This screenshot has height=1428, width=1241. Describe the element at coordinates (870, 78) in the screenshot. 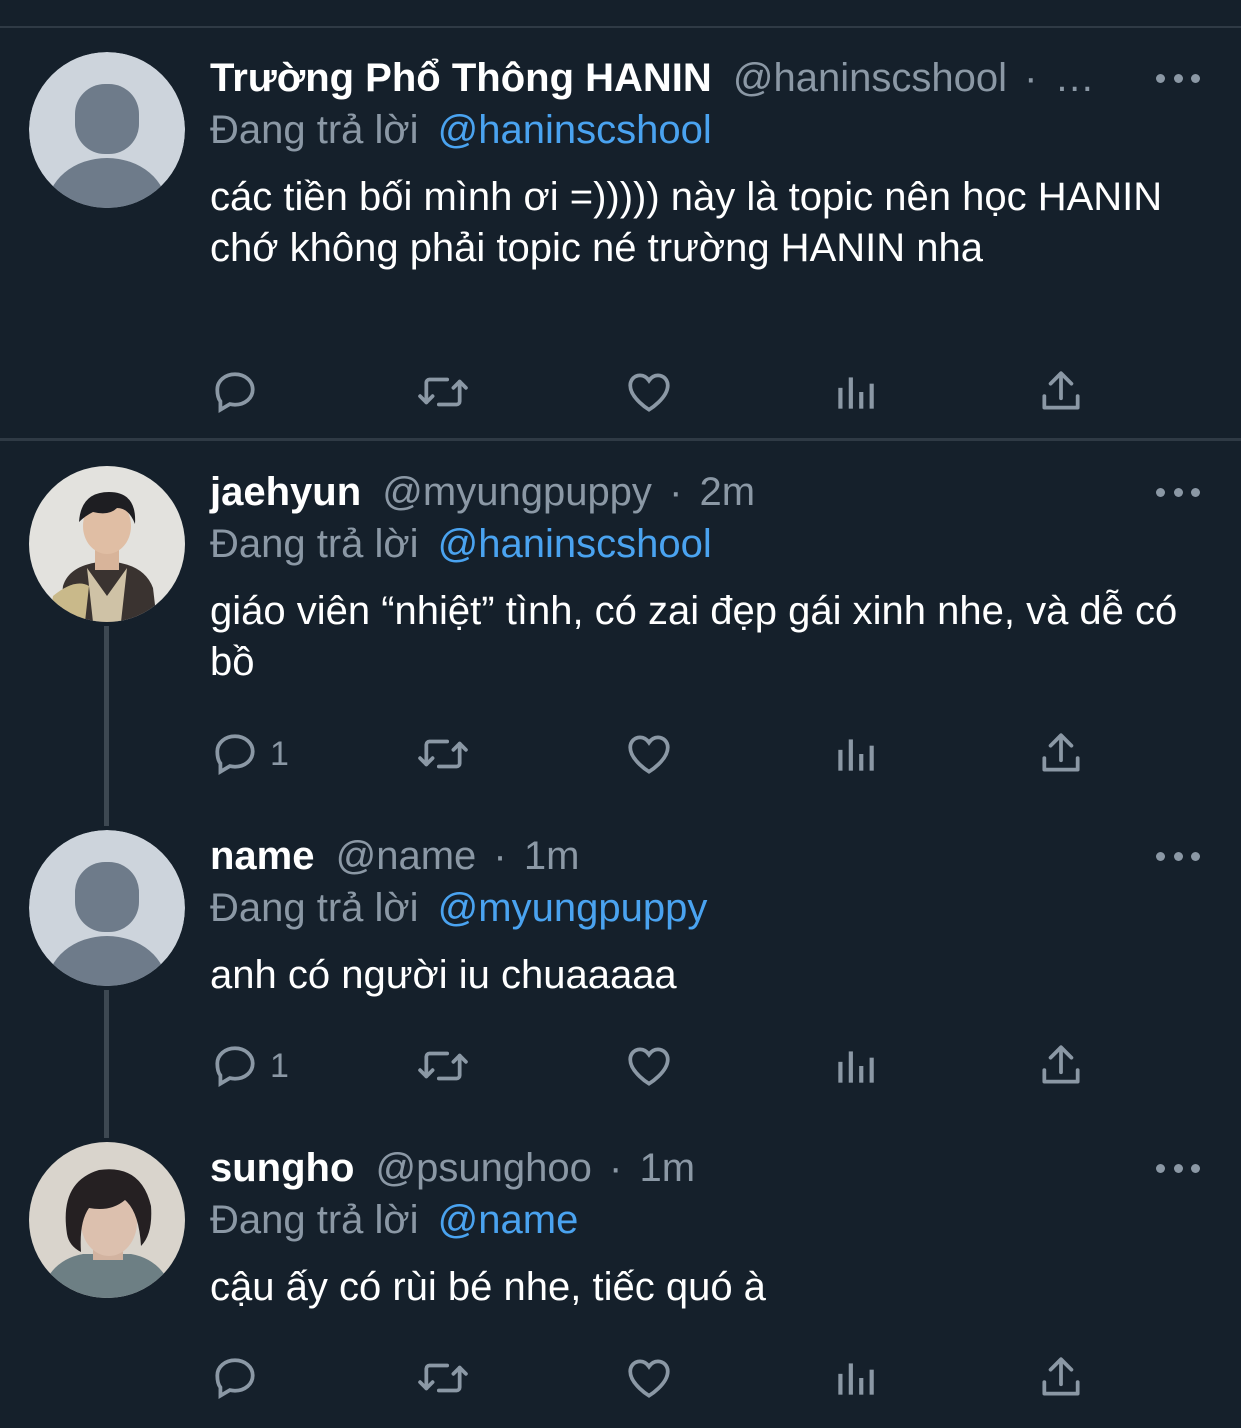

I see `user-handle: @haninscshool` at that location.